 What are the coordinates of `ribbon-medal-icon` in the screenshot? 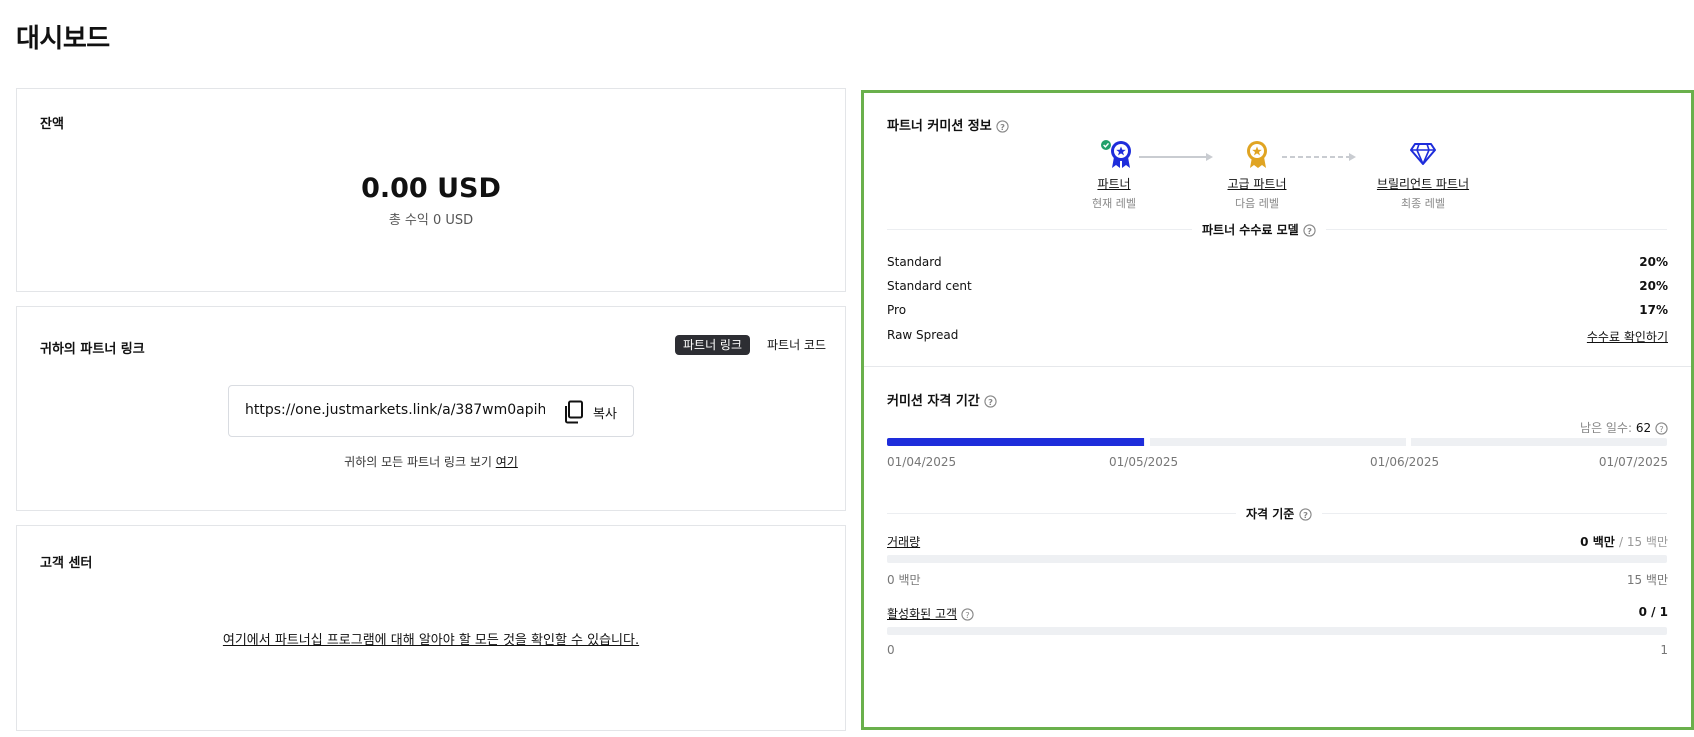 It's located at (1116, 154).